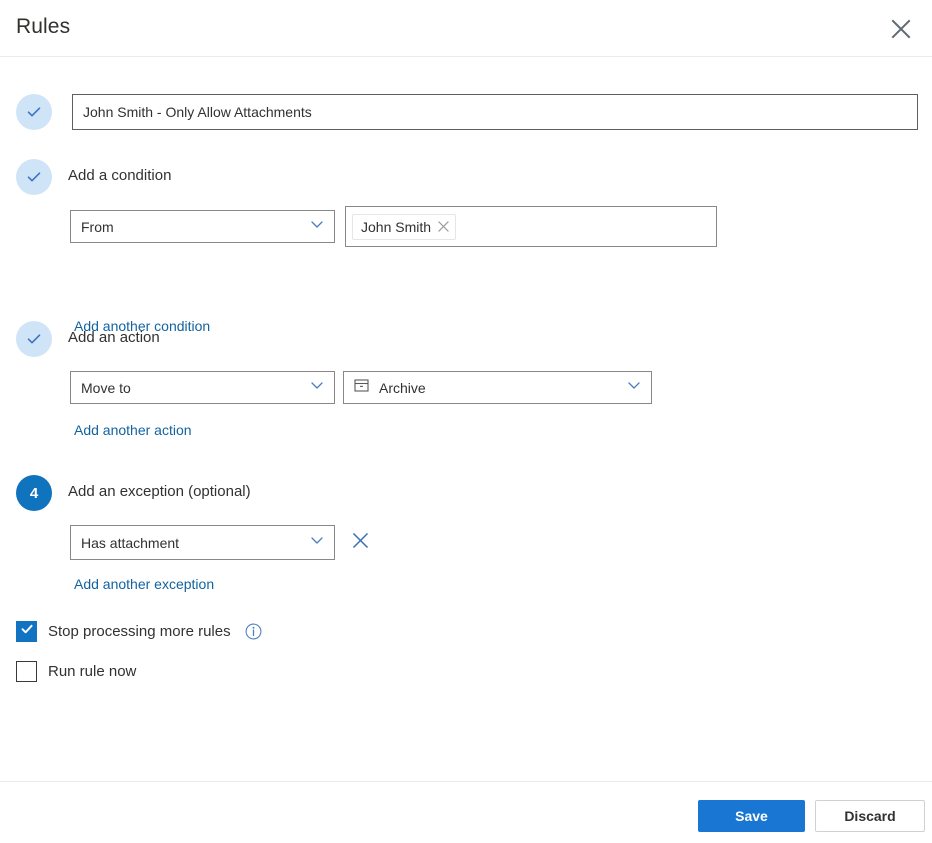  What do you see at coordinates (870, 816) in the screenshot?
I see `discard-button: Discard` at bounding box center [870, 816].